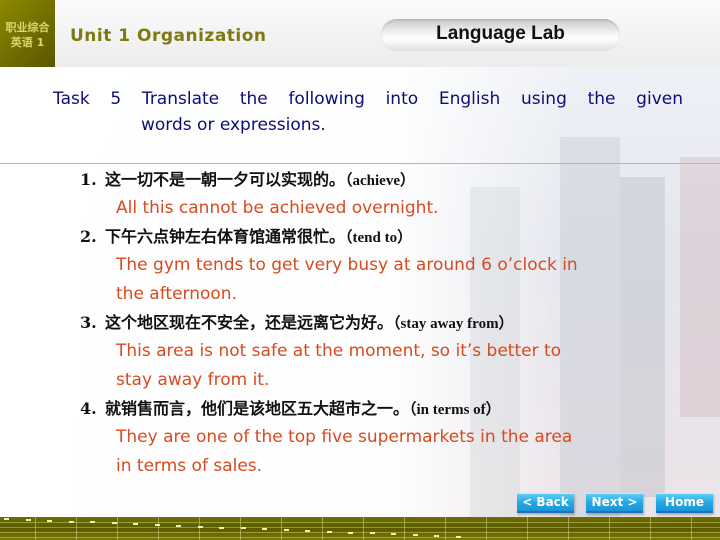 The width and height of the screenshot is (720, 540). Describe the element at coordinates (455, 410) in the screenshot. I see `given-expression: （in terms of）` at that location.